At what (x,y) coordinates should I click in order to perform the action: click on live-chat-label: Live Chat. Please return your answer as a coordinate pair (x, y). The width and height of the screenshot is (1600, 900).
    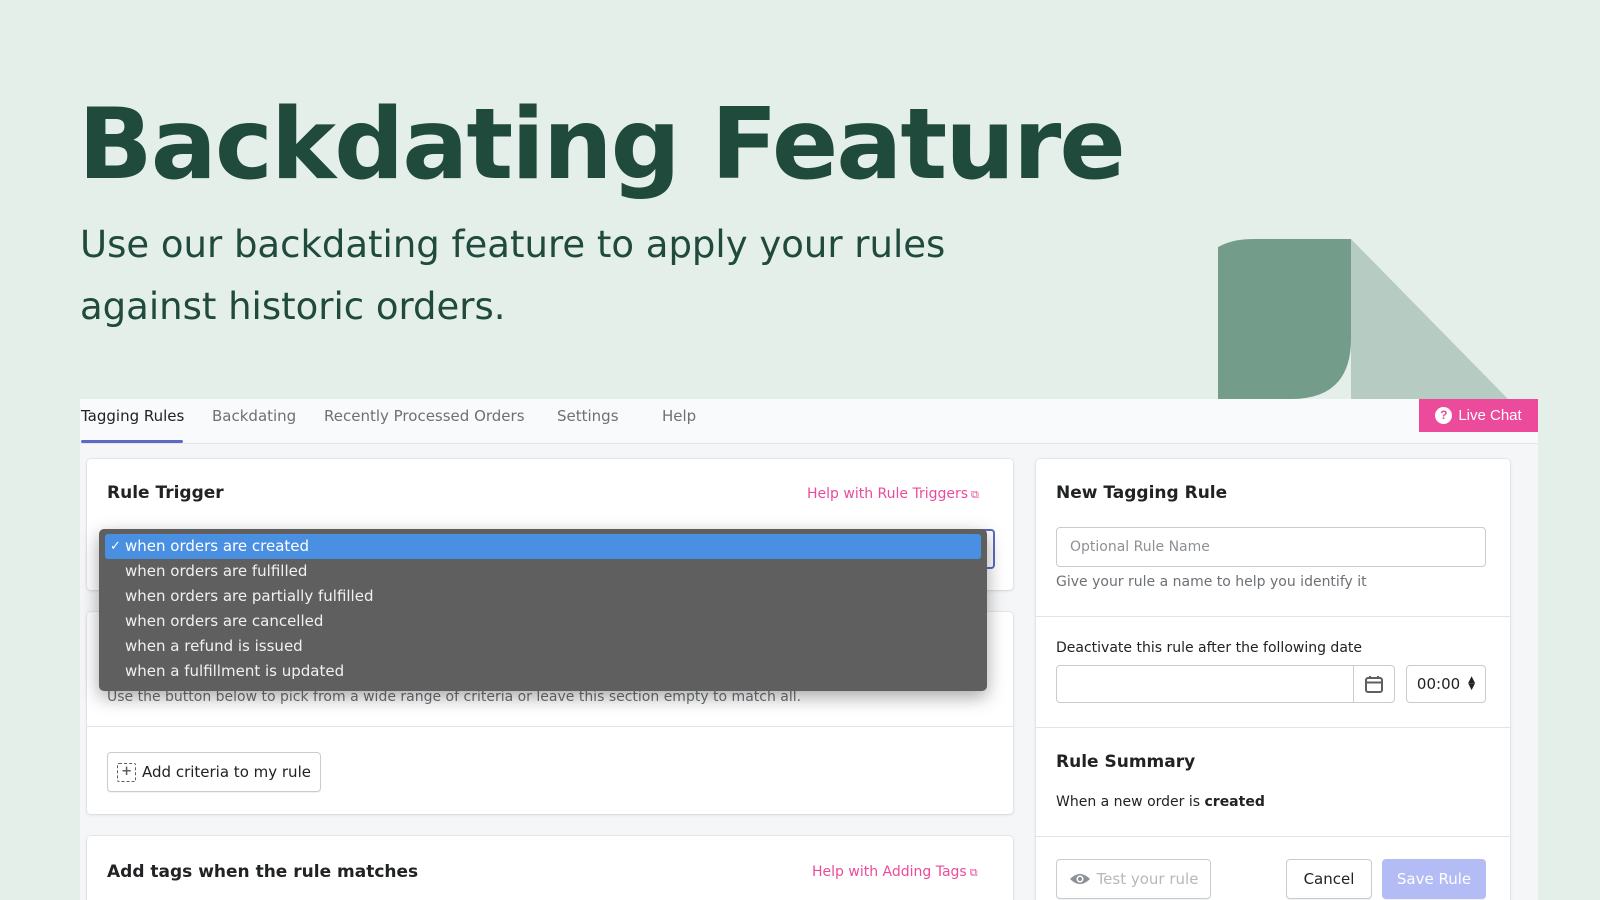
    Looking at the image, I should click on (1490, 415).